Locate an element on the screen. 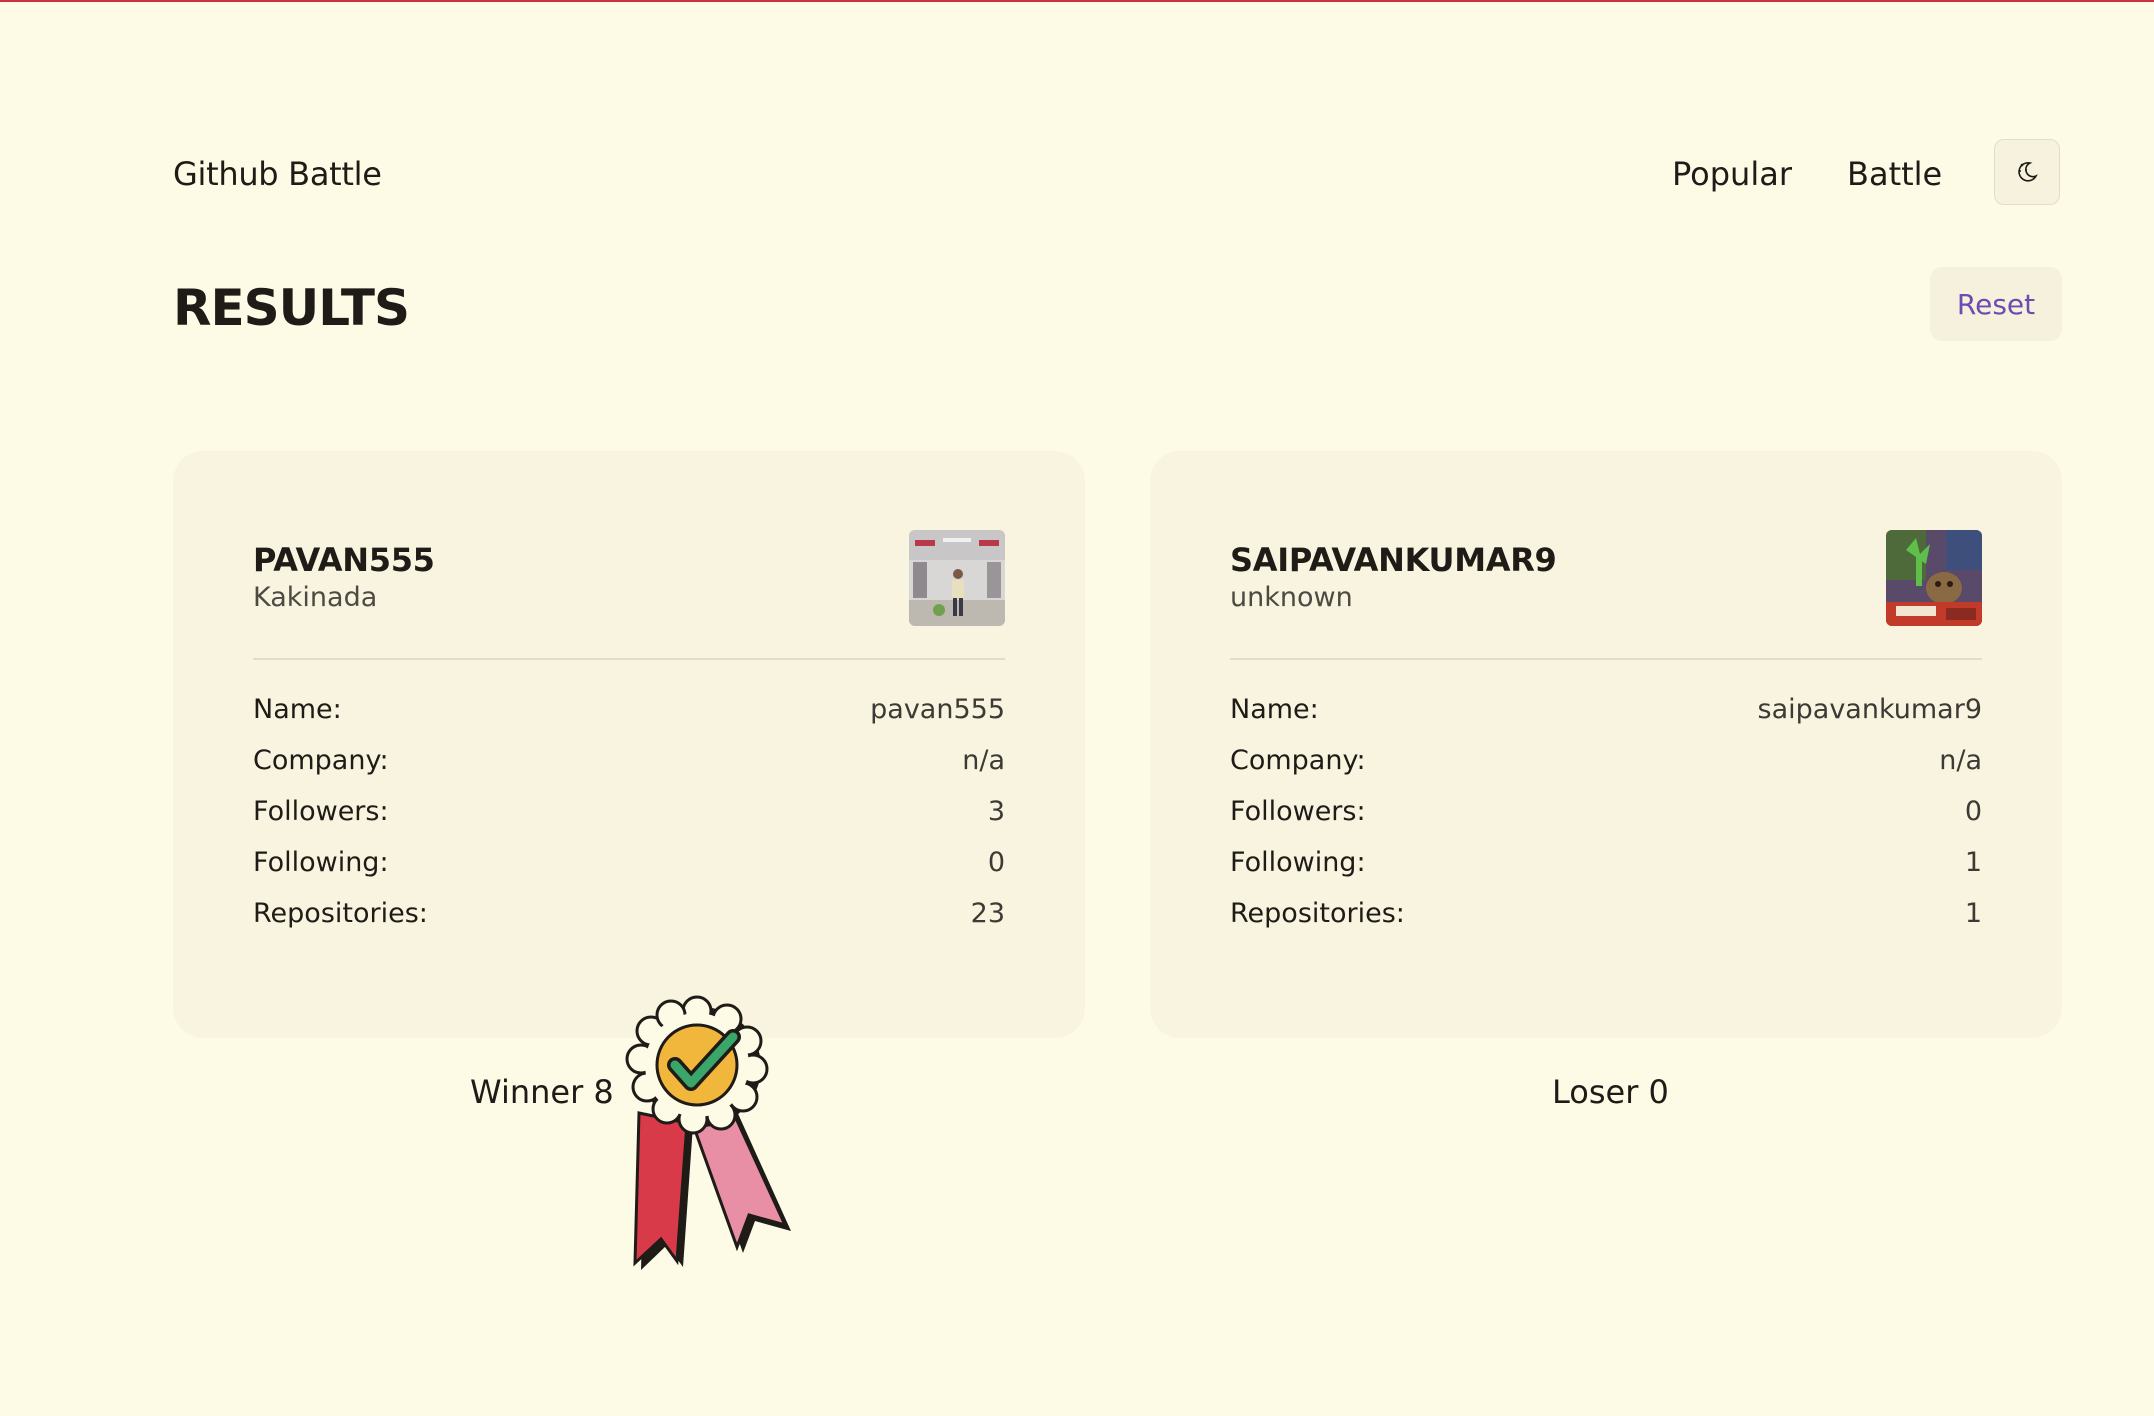 The height and width of the screenshot is (1416, 2154). stat-value: 3 is located at coordinates (996, 811).